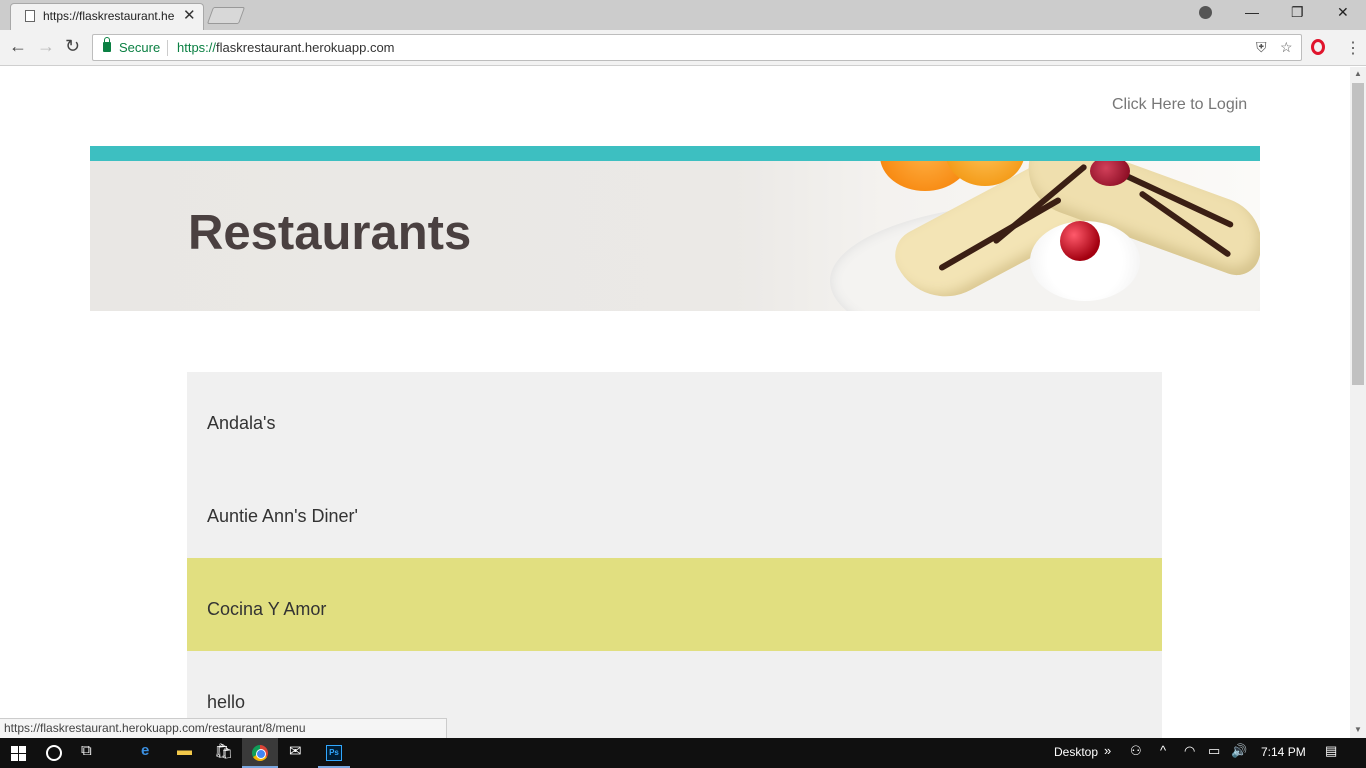 Image resolution: width=1366 pixels, height=768 pixels. I want to click on url-text: https://flaskrestaurant.herokuapp.com, so click(286, 47).